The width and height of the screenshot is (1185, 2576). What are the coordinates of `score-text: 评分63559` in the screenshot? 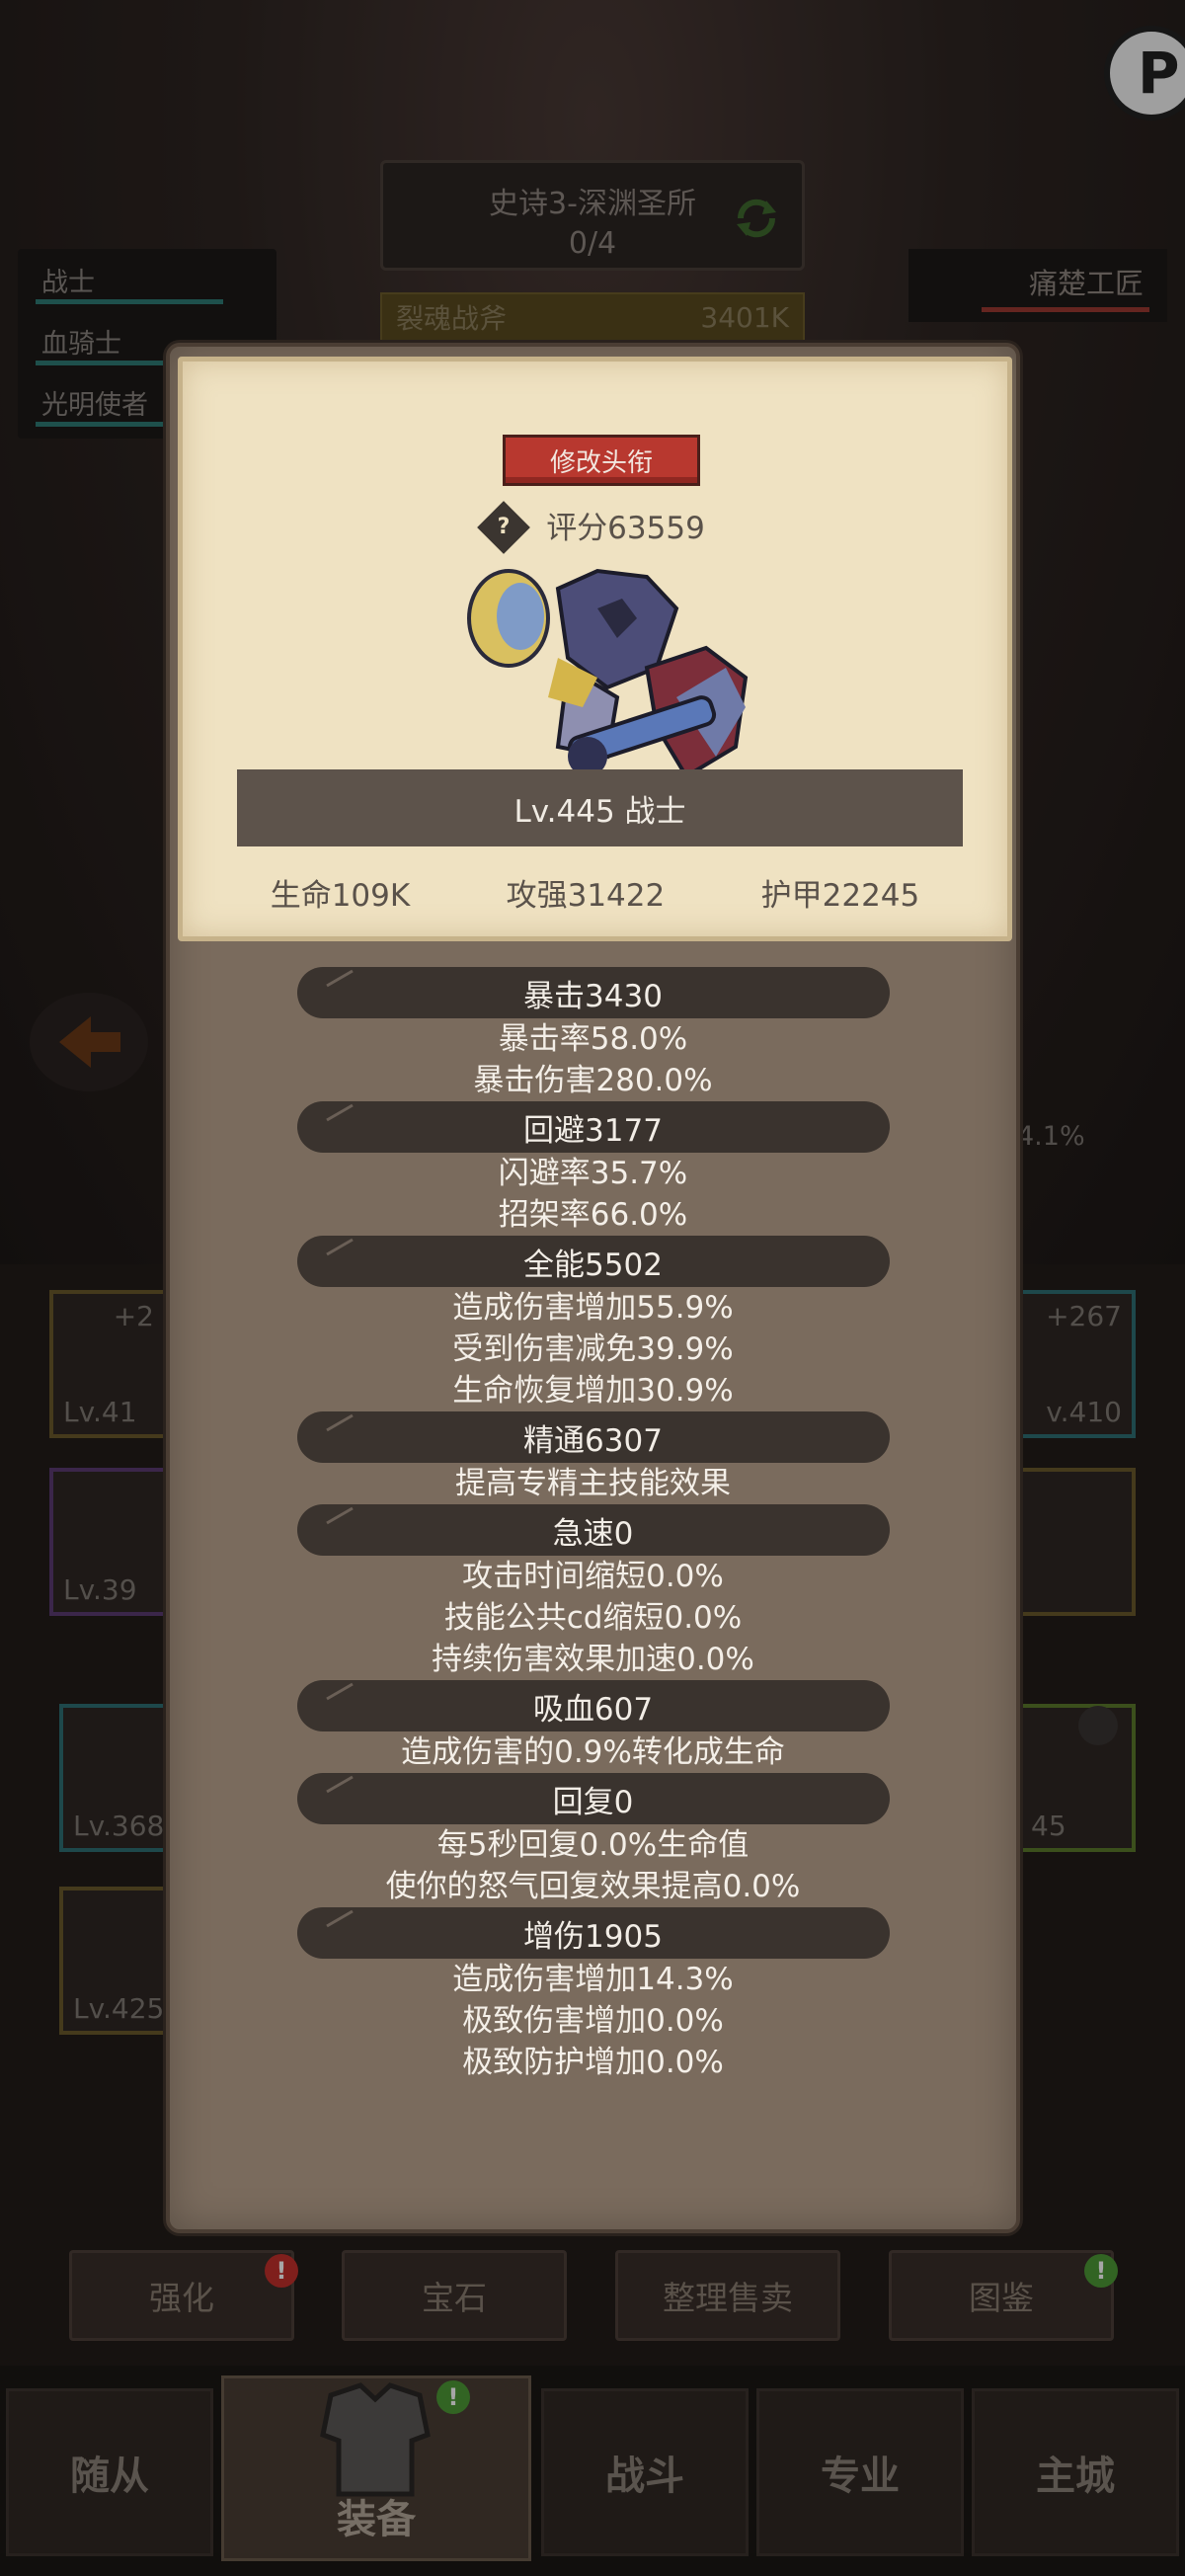 It's located at (626, 528).